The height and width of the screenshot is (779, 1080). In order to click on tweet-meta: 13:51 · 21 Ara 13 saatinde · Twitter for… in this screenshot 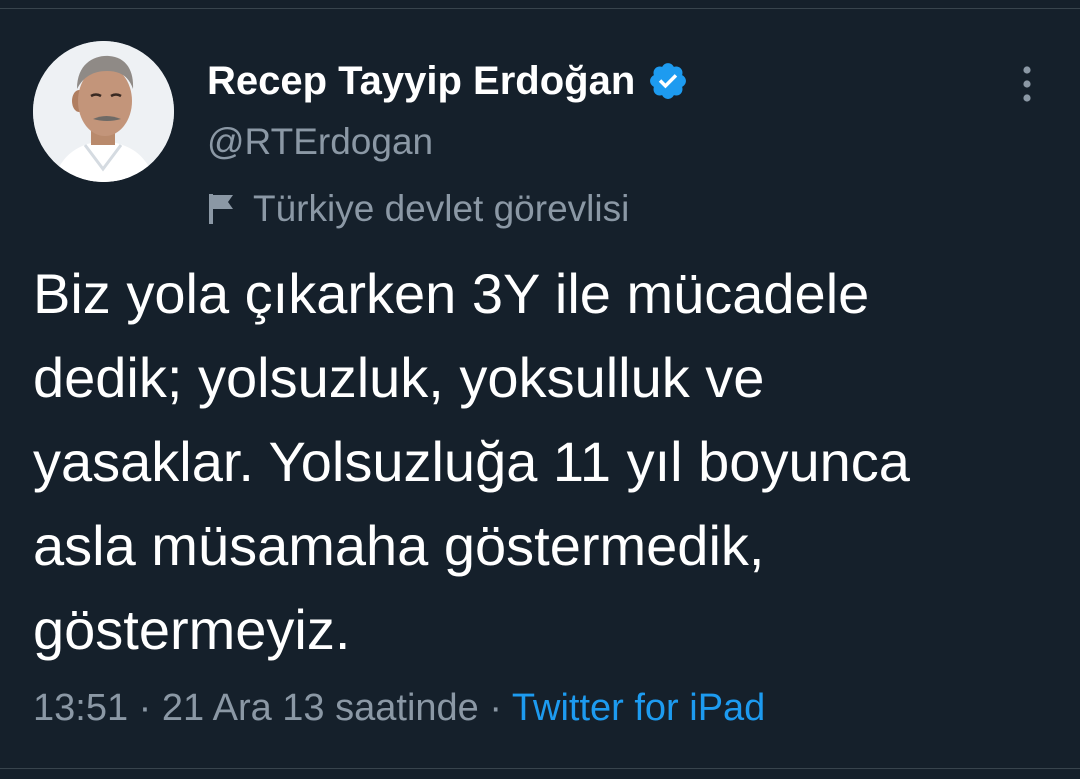, I will do `click(399, 708)`.